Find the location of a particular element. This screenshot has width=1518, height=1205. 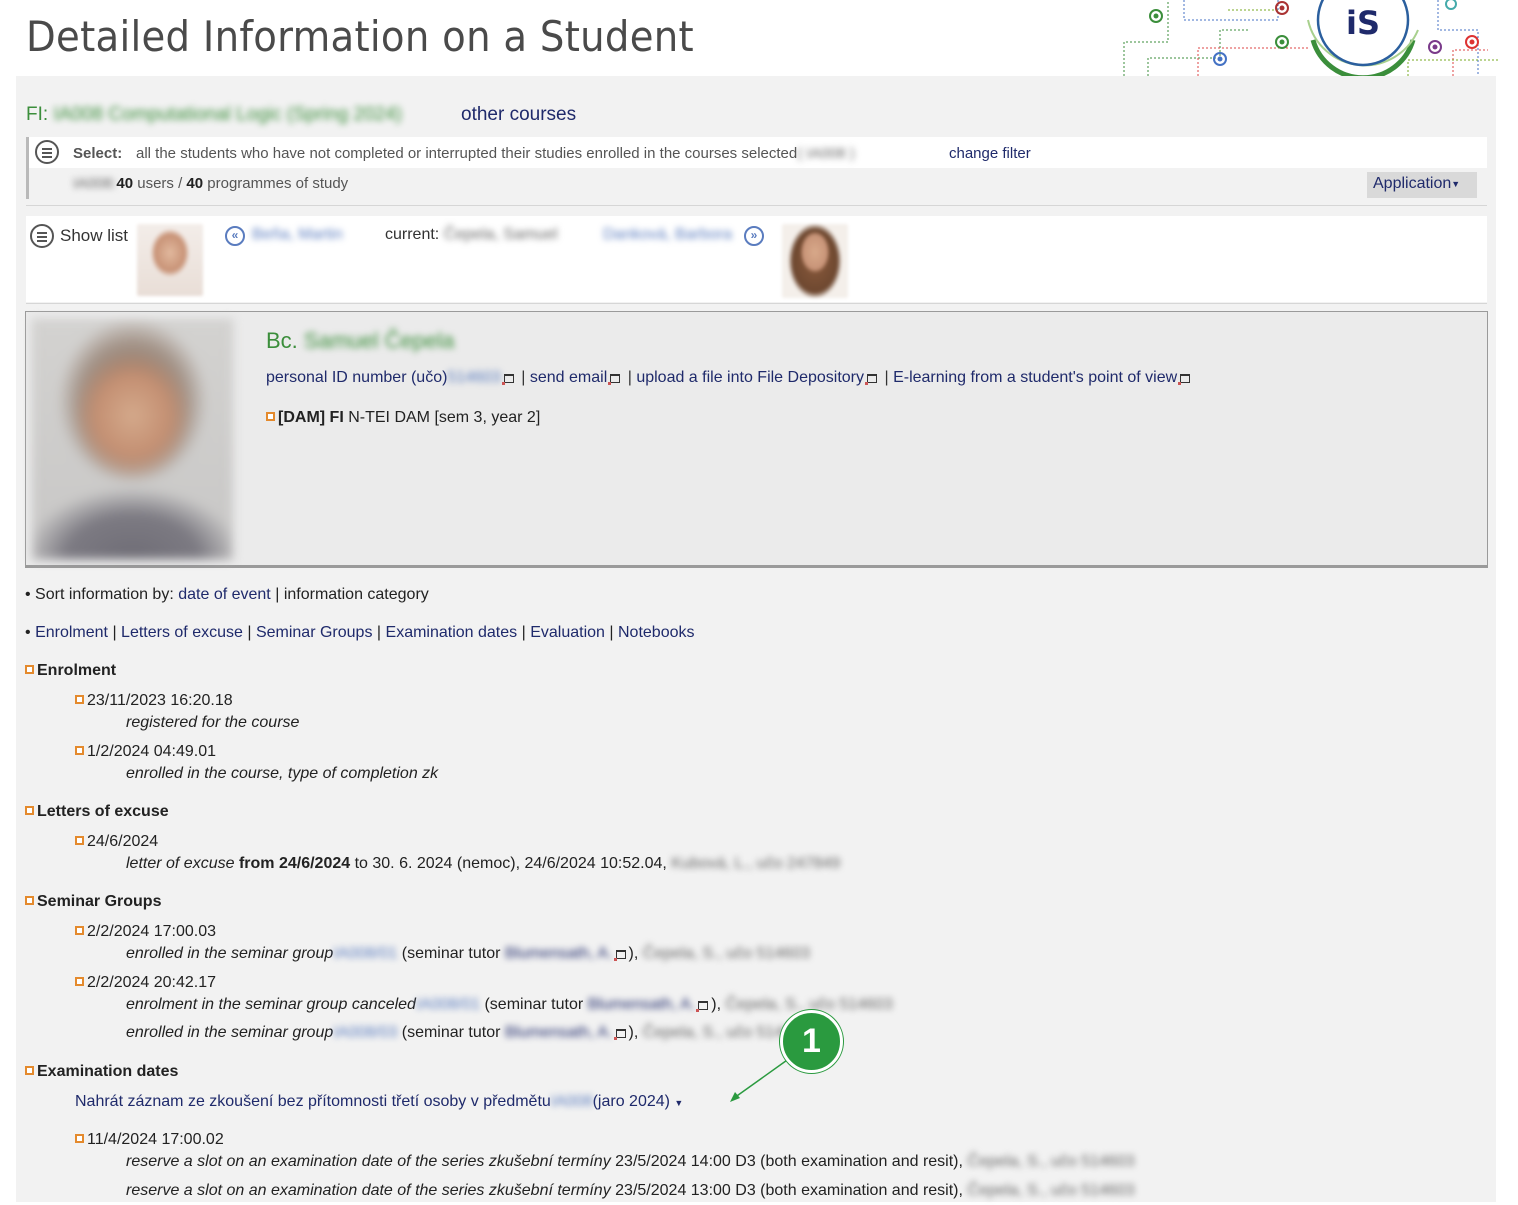

application-label: Application is located at coordinates (1412, 183).